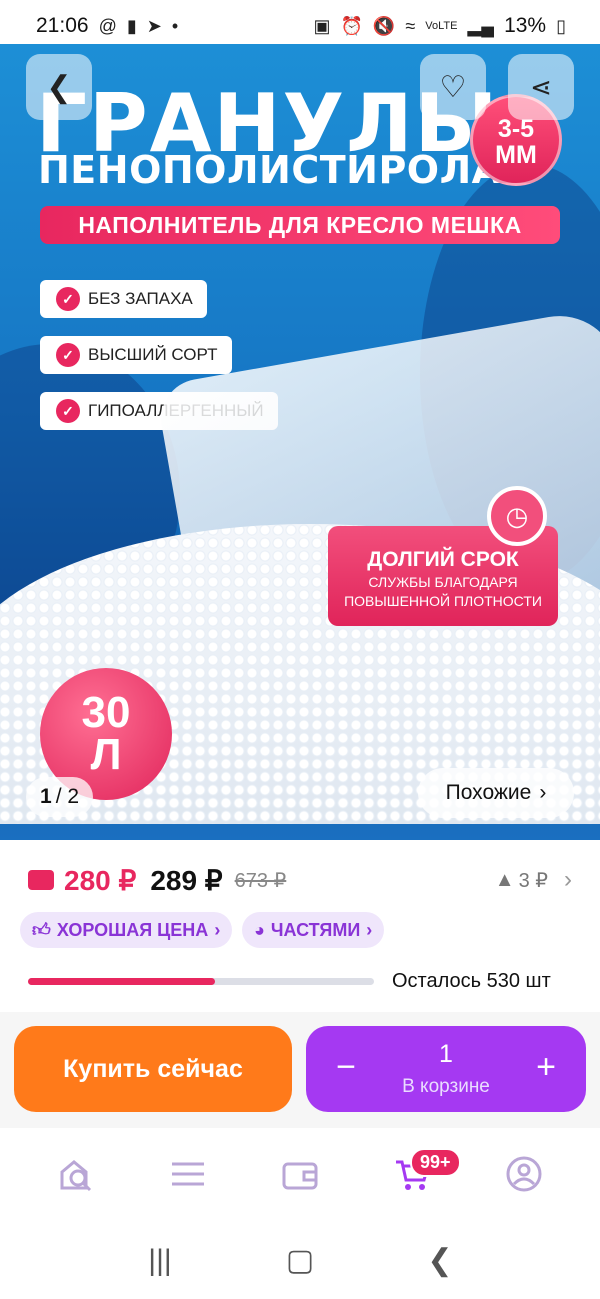 The width and height of the screenshot is (600, 1299). What do you see at coordinates (516, 155) in the screenshot?
I see `size-badge-unit: ММ` at bounding box center [516, 155].